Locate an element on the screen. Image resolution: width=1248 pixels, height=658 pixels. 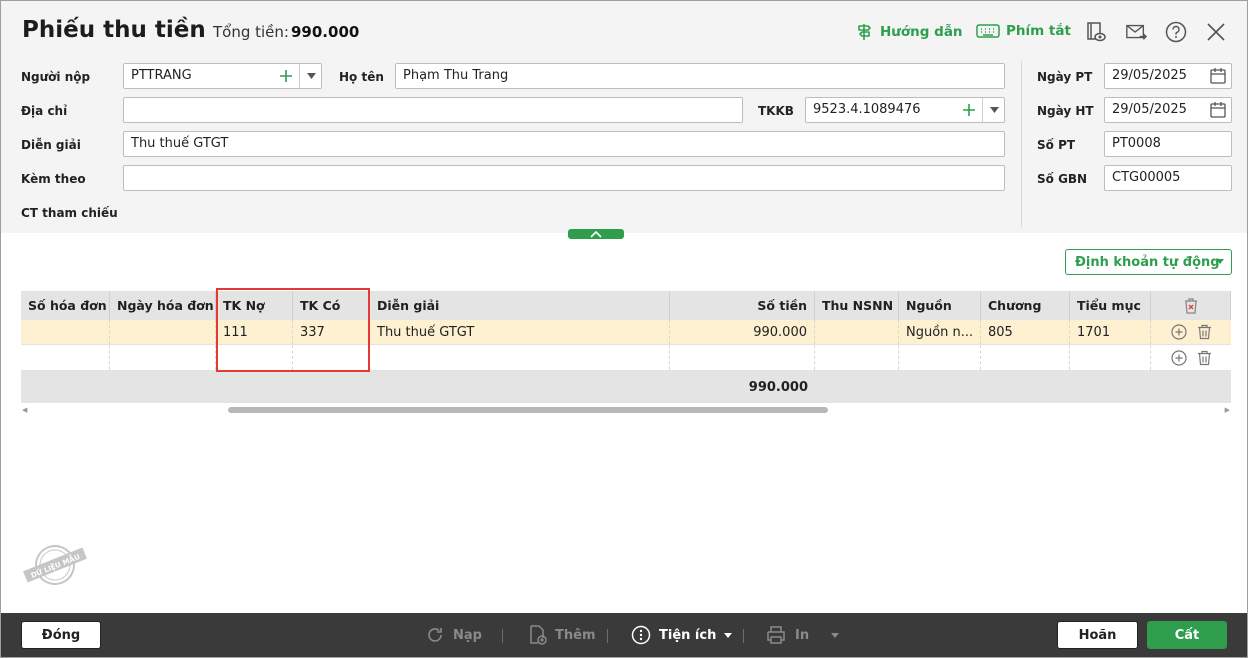
desc-input: Thu thuế GTGT is located at coordinates (564, 144).